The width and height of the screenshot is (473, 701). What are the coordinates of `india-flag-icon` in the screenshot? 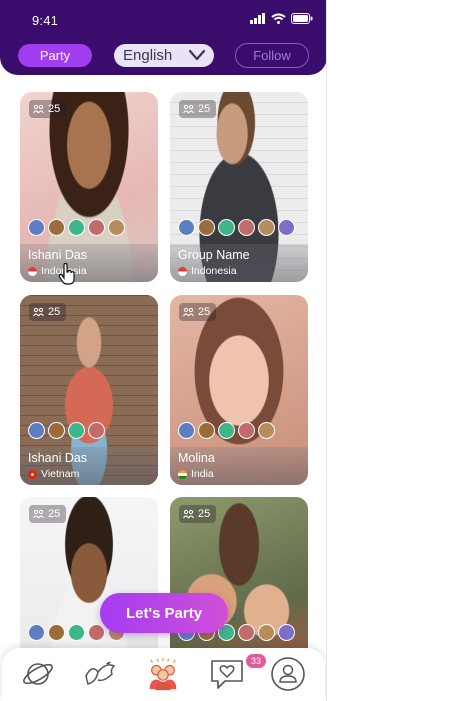 It's located at (182, 474).